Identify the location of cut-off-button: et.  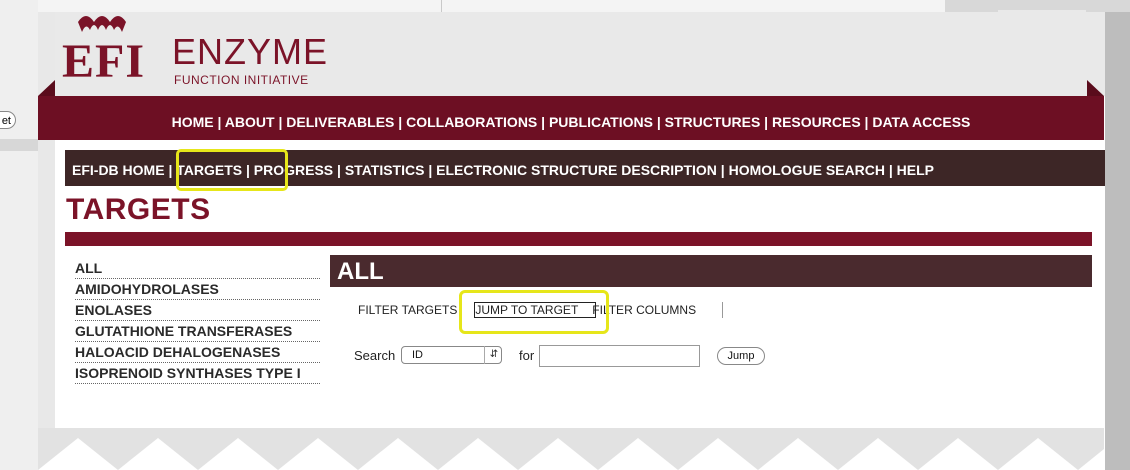
(8, 120).